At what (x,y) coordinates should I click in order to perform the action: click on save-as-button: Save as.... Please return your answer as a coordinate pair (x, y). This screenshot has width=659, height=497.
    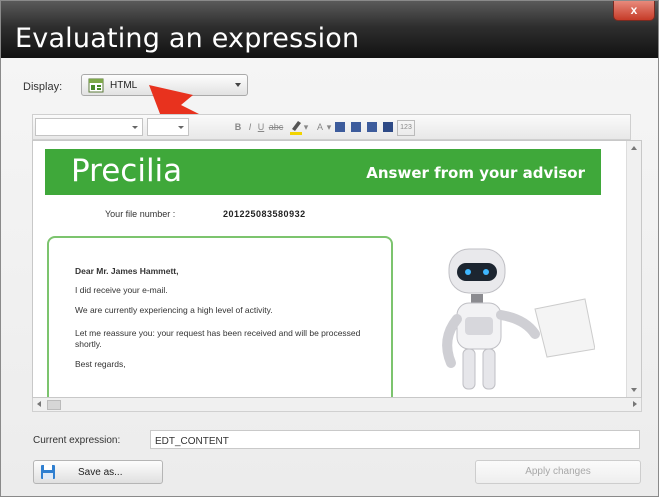
    Looking at the image, I should click on (98, 472).